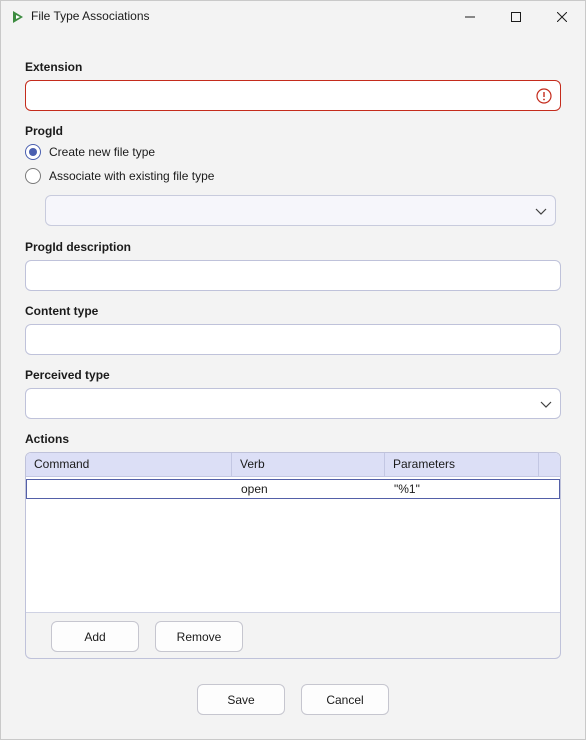 Image resolution: width=586 pixels, height=740 pixels. I want to click on minimize-button, so click(470, 16).